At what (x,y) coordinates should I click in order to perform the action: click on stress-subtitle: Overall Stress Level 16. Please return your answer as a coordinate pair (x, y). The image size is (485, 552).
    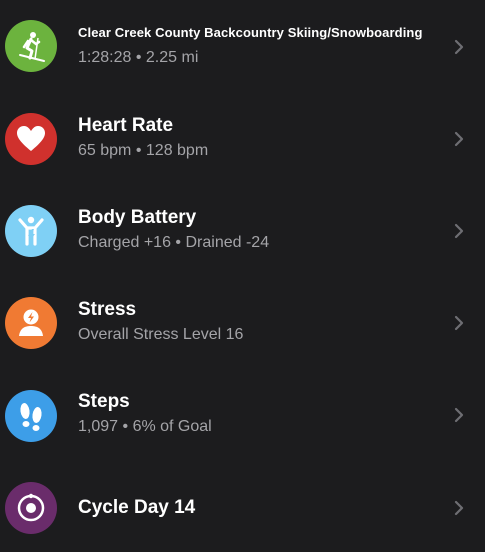
    Looking at the image, I should click on (161, 334).